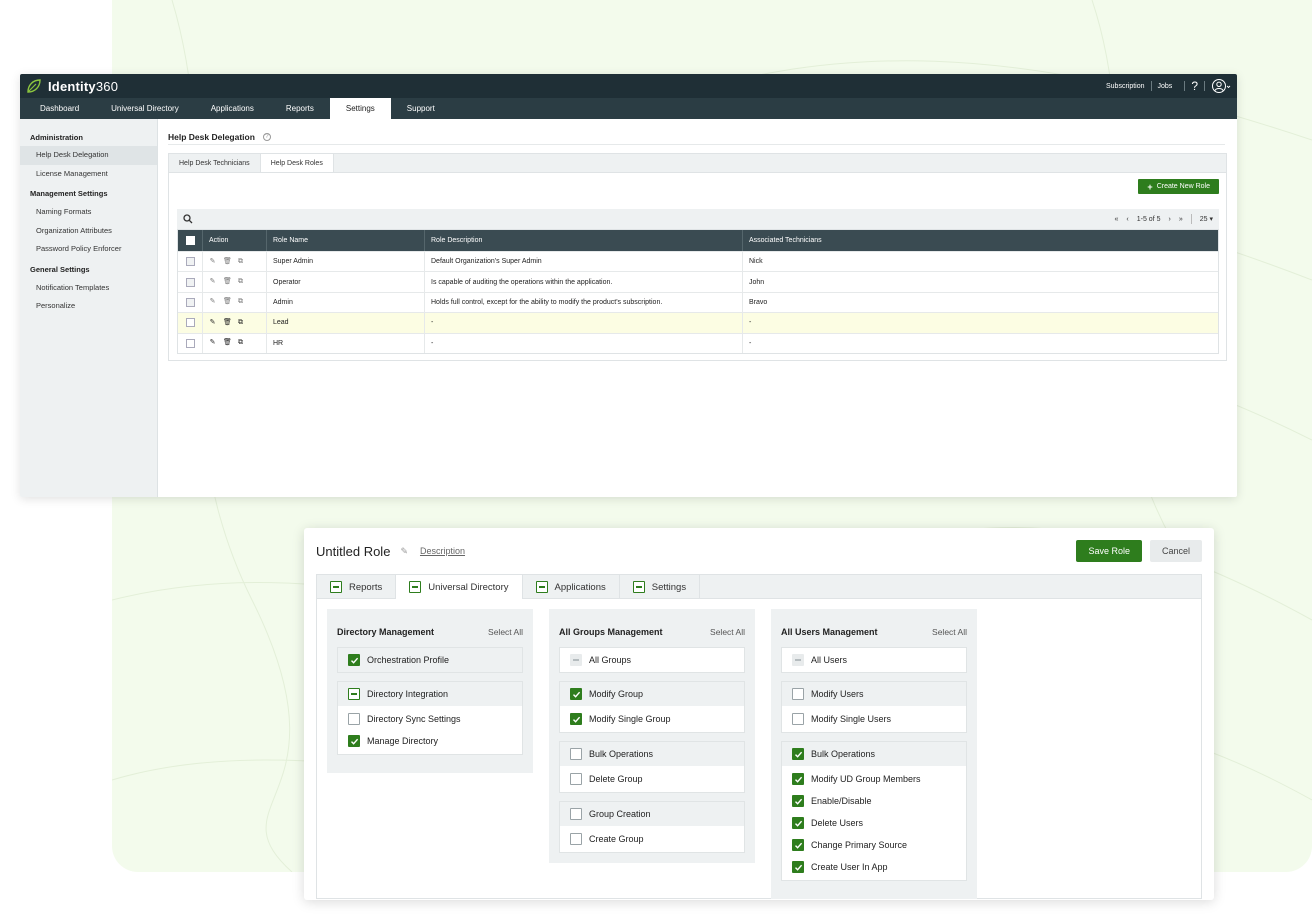 The height and width of the screenshot is (915, 1312). Describe the element at coordinates (232, 108) in the screenshot. I see `nav-applications: Applications` at that location.